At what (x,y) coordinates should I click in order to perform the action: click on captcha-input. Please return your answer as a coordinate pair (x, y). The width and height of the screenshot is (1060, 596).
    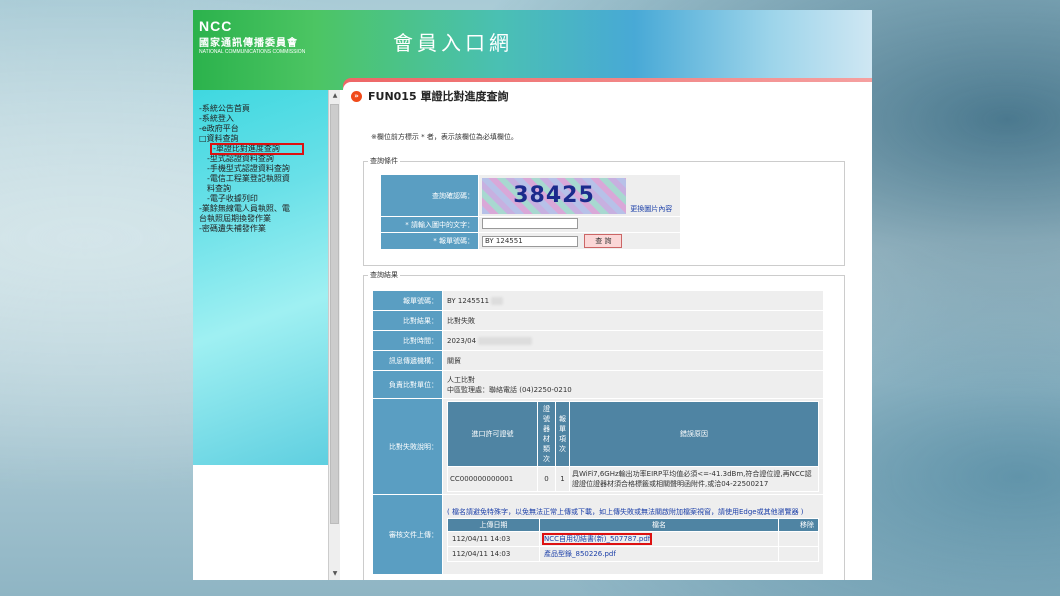
    Looking at the image, I should click on (530, 223).